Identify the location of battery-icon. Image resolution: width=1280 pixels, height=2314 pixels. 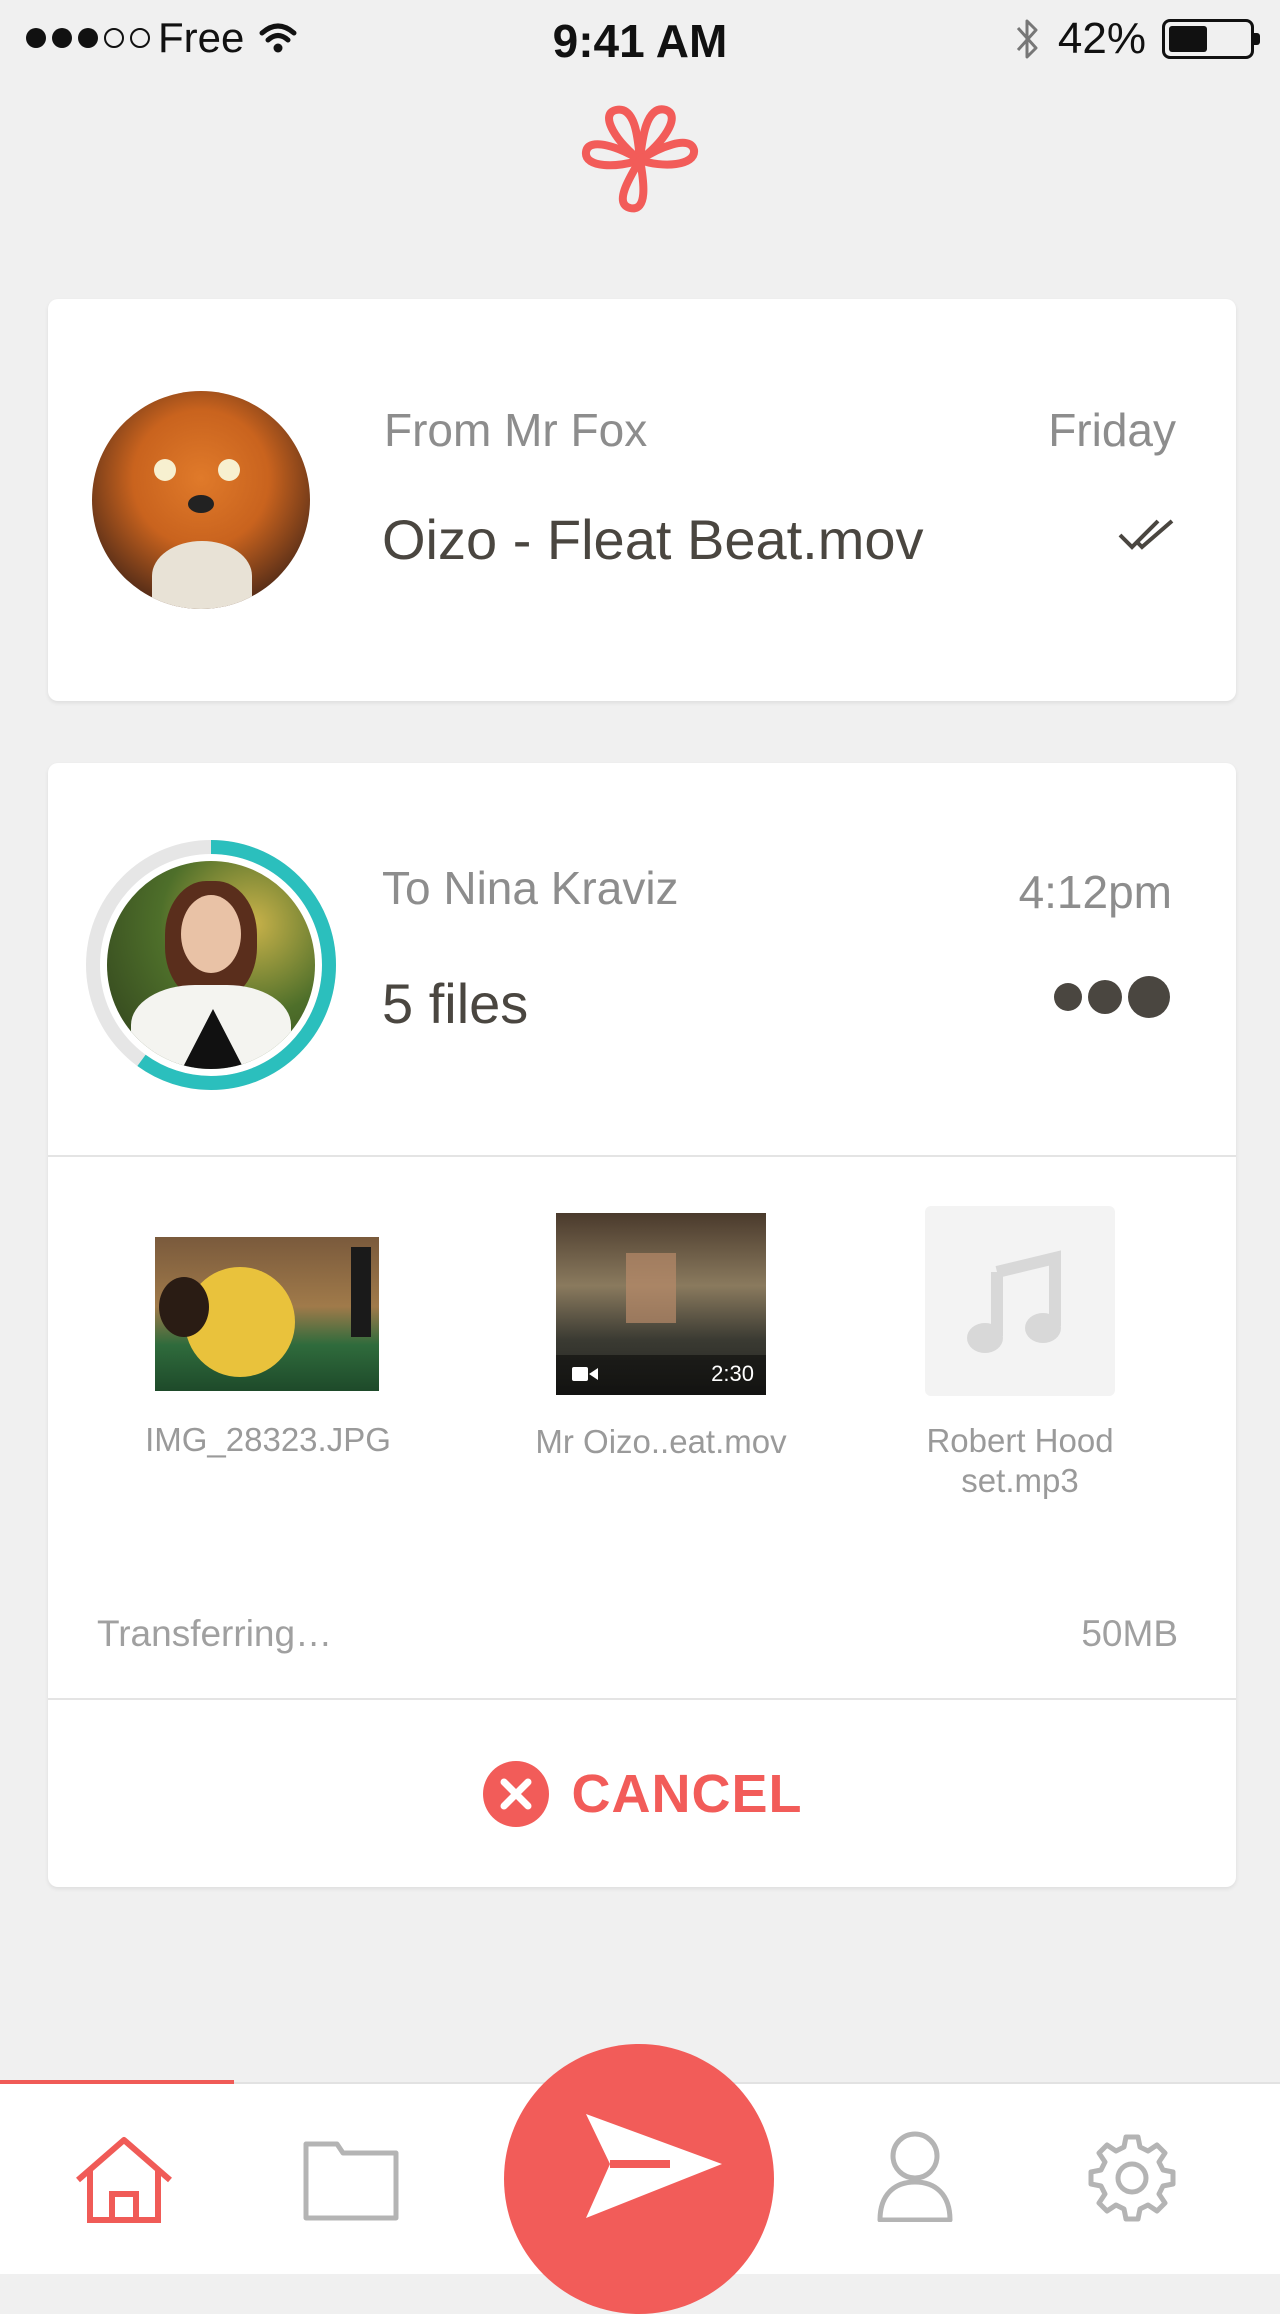
(1211, 39).